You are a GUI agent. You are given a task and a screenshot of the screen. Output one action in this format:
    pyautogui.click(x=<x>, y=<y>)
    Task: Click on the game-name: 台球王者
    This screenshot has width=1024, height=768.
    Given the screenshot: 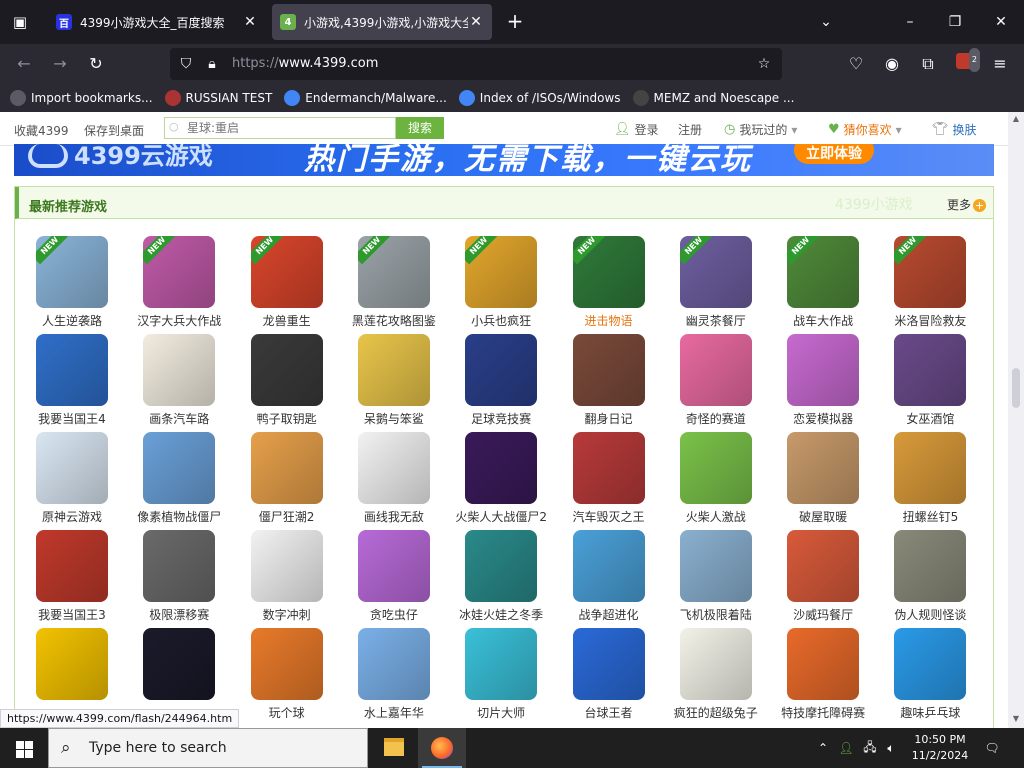 What is the action you would take?
    pyautogui.click(x=609, y=712)
    